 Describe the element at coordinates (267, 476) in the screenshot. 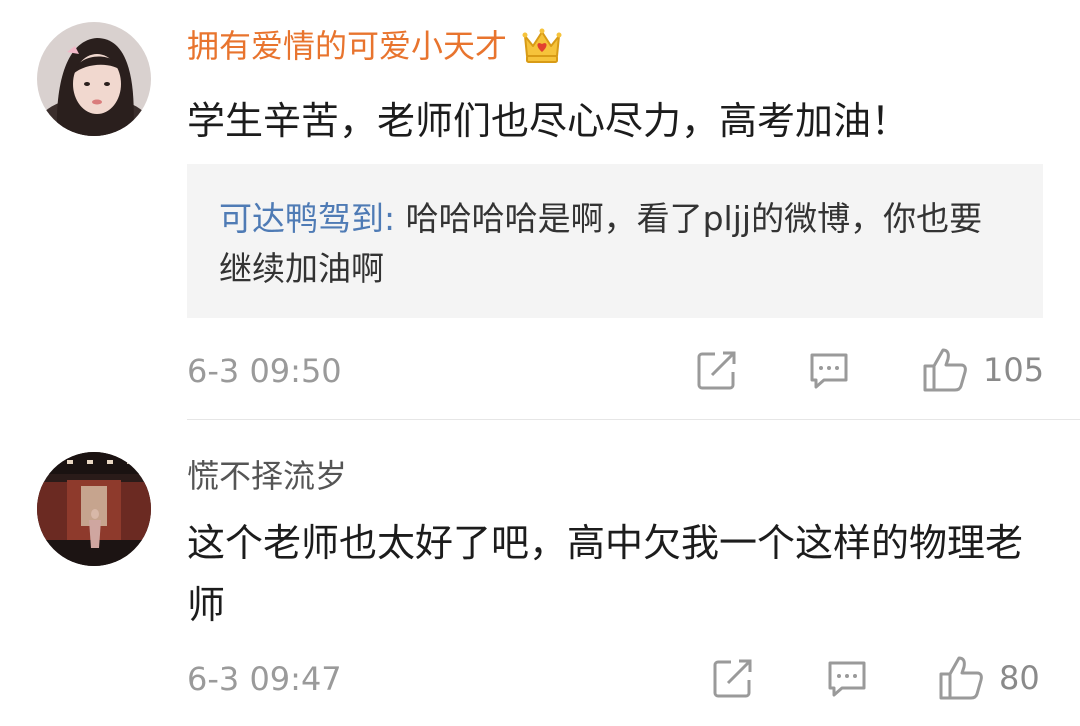

I see `username: 慌不择流岁` at that location.